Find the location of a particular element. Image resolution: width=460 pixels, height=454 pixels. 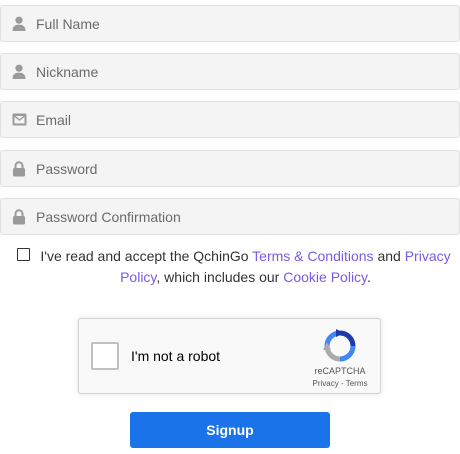

recaptcha-label: I'm not a robot is located at coordinates (176, 356).